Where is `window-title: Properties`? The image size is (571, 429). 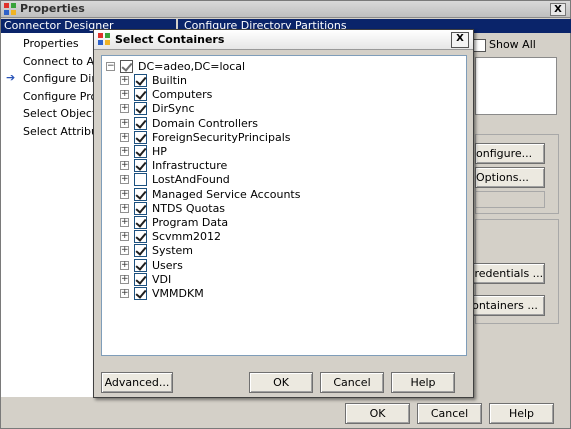
window-title: Properties is located at coordinates (52, 8).